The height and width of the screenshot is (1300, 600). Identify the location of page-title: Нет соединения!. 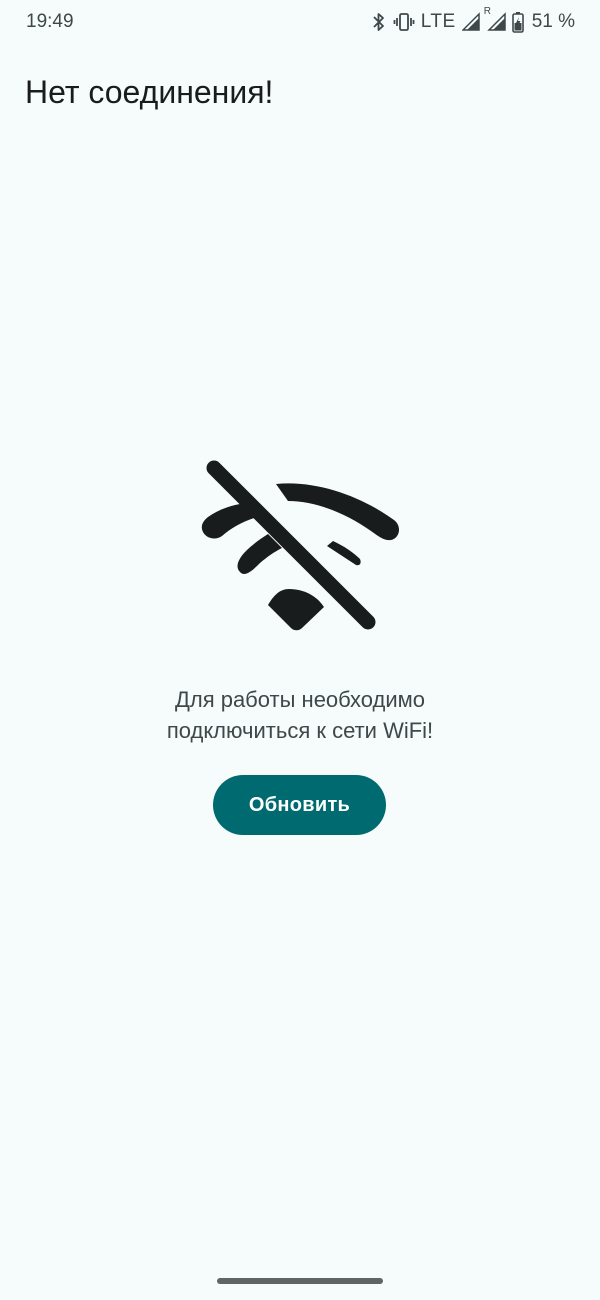
(149, 92).